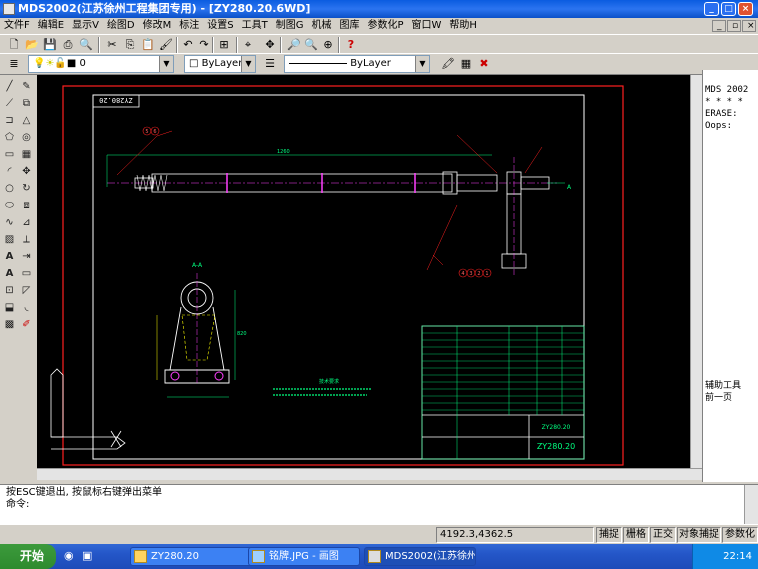  What do you see at coordinates (26, 137) in the screenshot?
I see `offset-icon: ◎` at bounding box center [26, 137].